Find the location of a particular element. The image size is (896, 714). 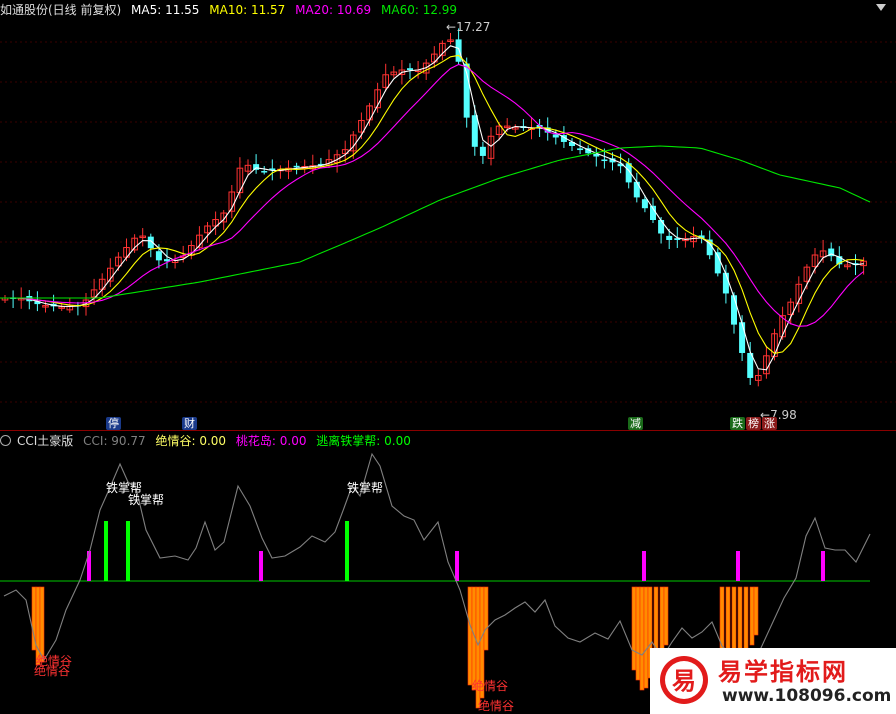

event-tag-finance: 财 is located at coordinates (189, 423).